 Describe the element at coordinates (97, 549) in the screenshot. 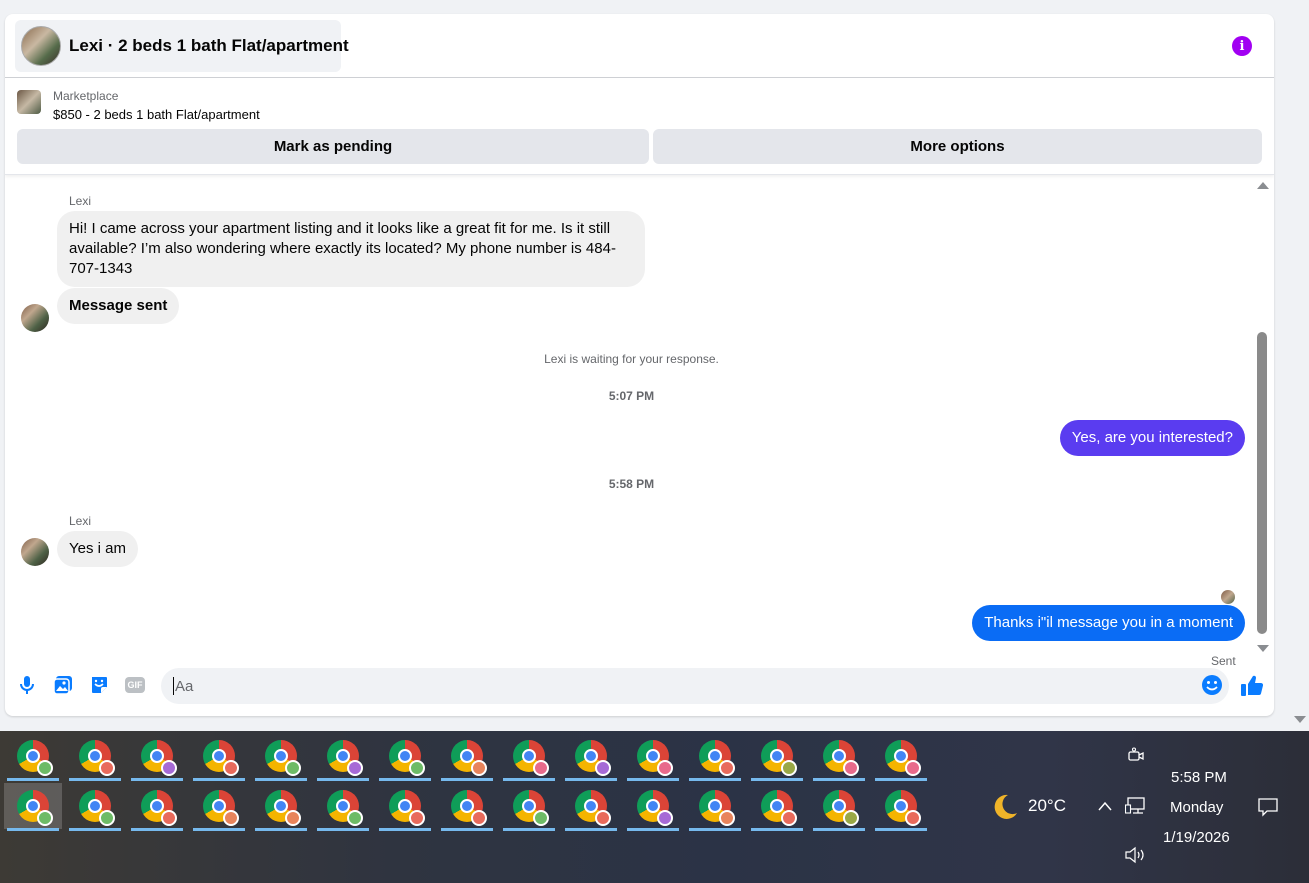

I see `incoming-message: Yes i am` at that location.